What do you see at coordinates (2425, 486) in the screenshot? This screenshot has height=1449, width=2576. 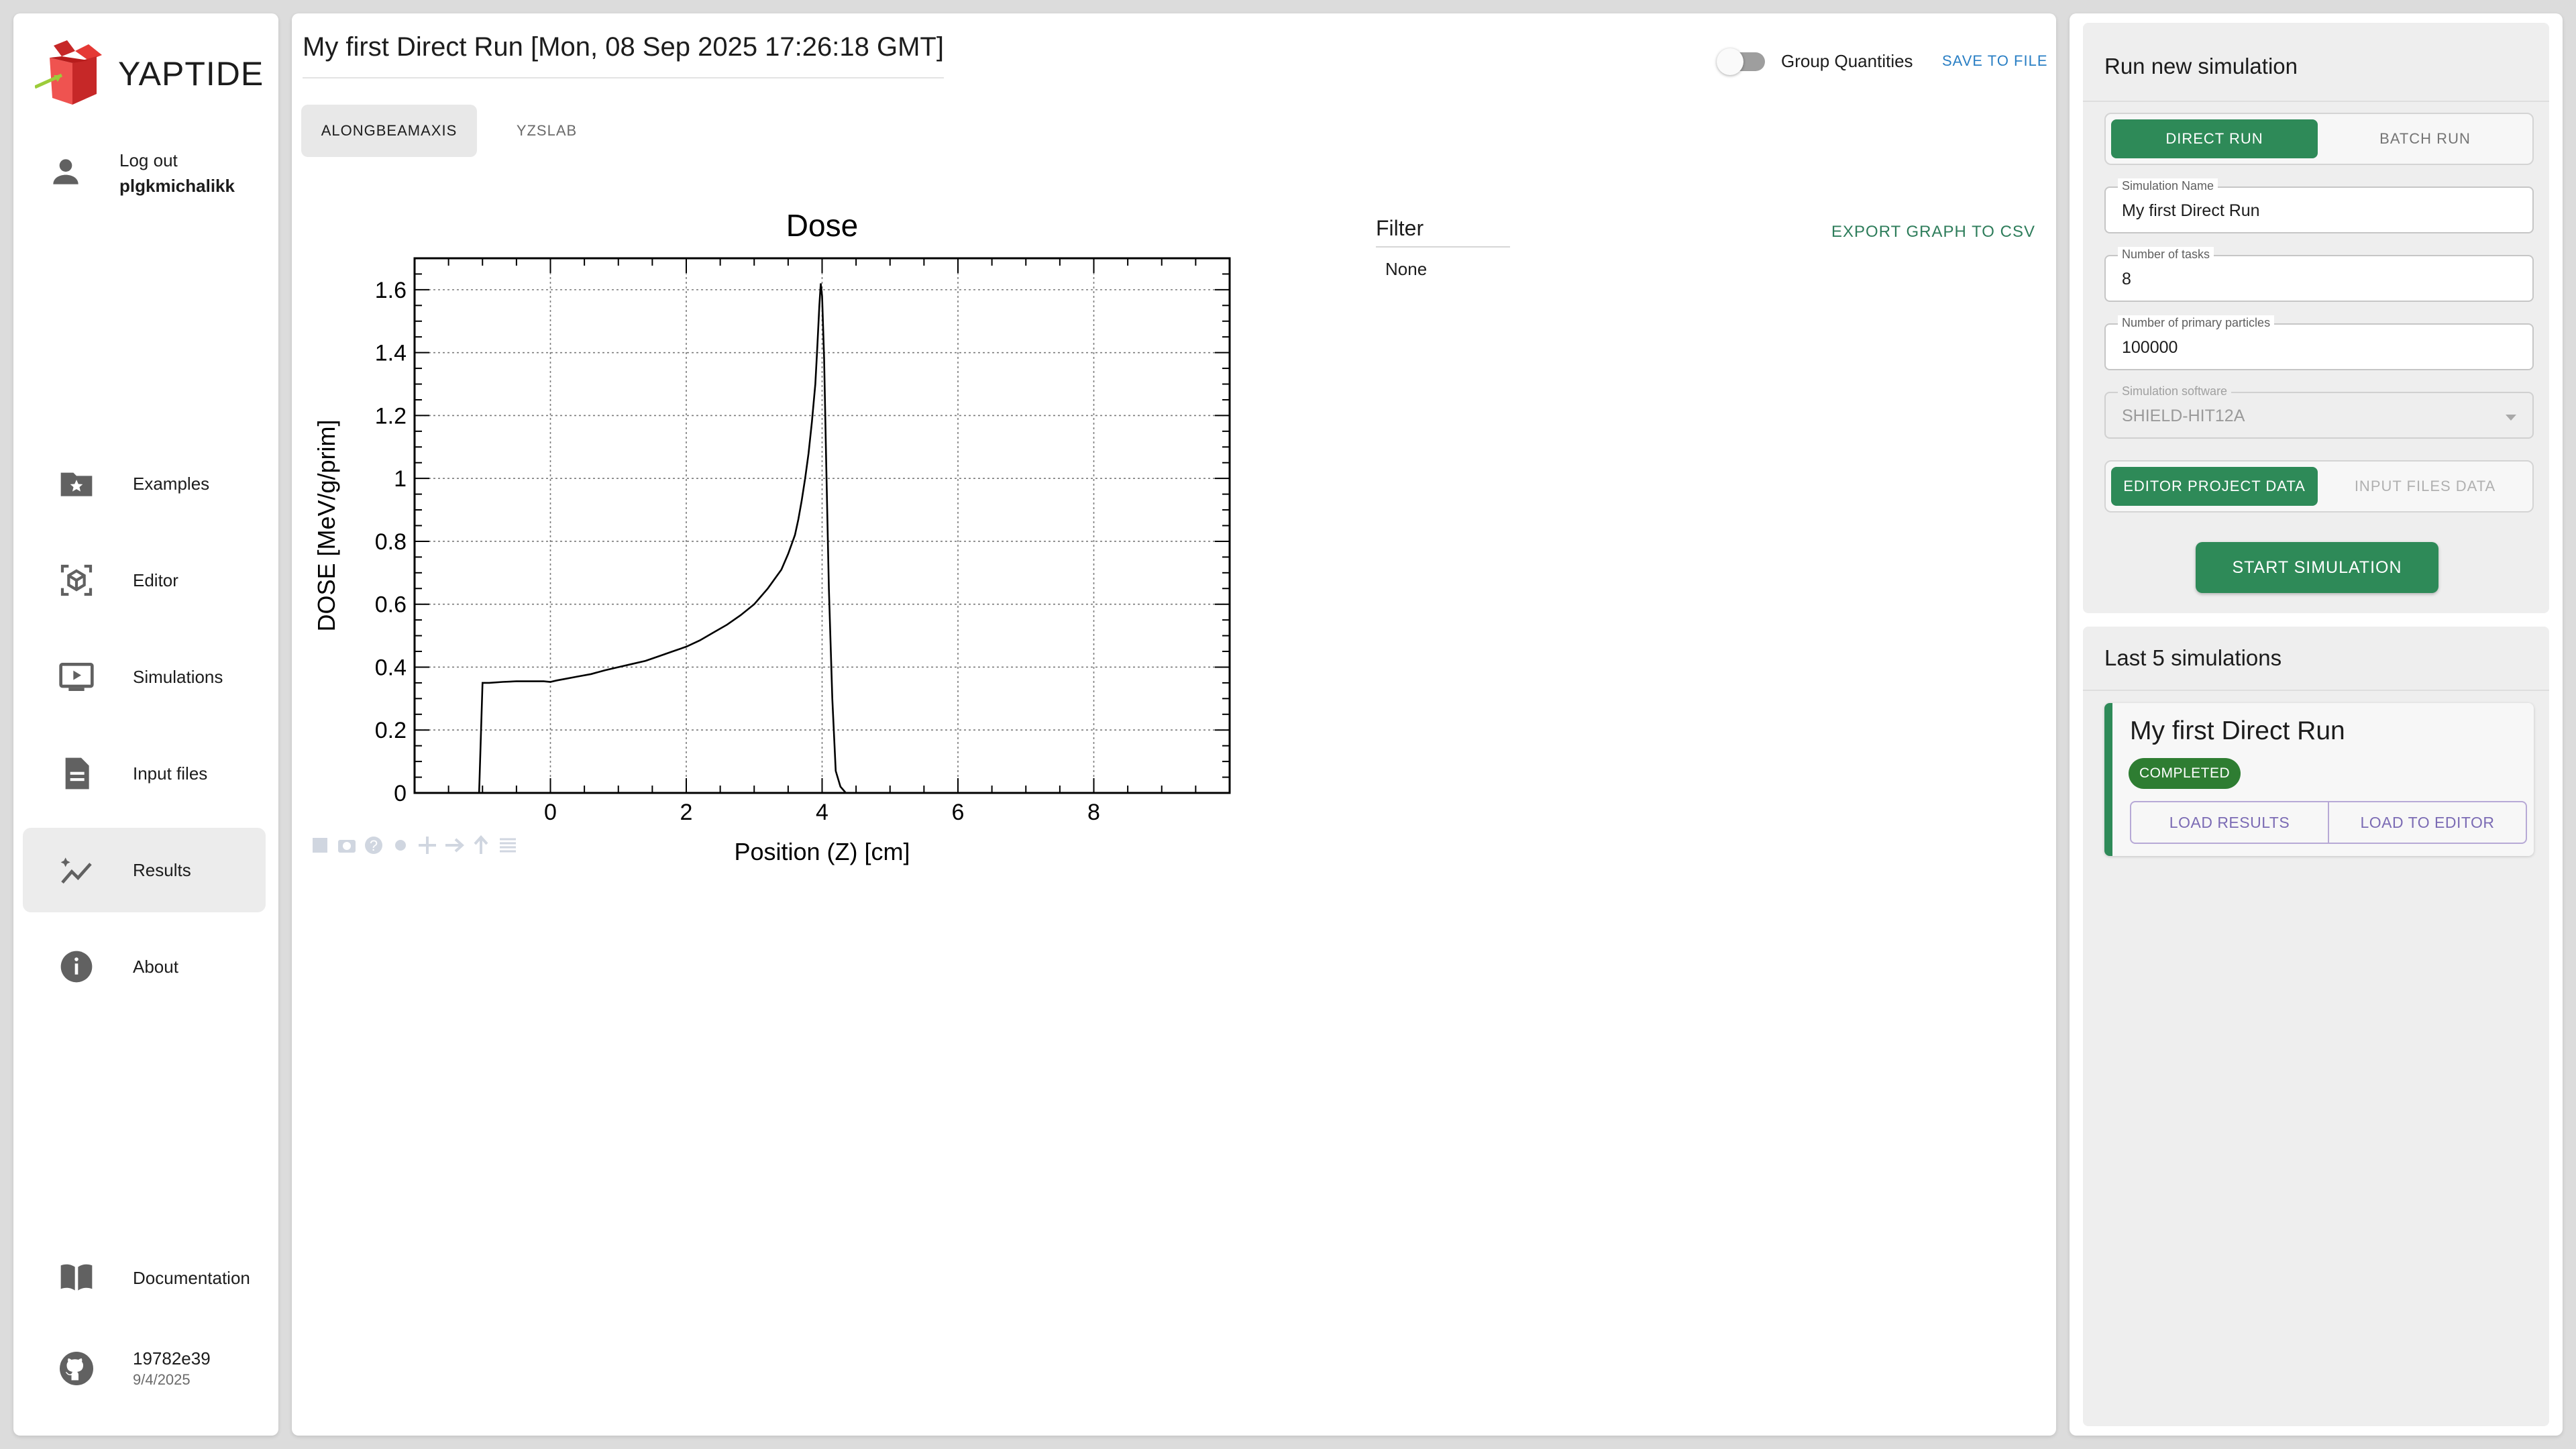 I see `input-files-data-button: INPUT FILES DATA` at bounding box center [2425, 486].